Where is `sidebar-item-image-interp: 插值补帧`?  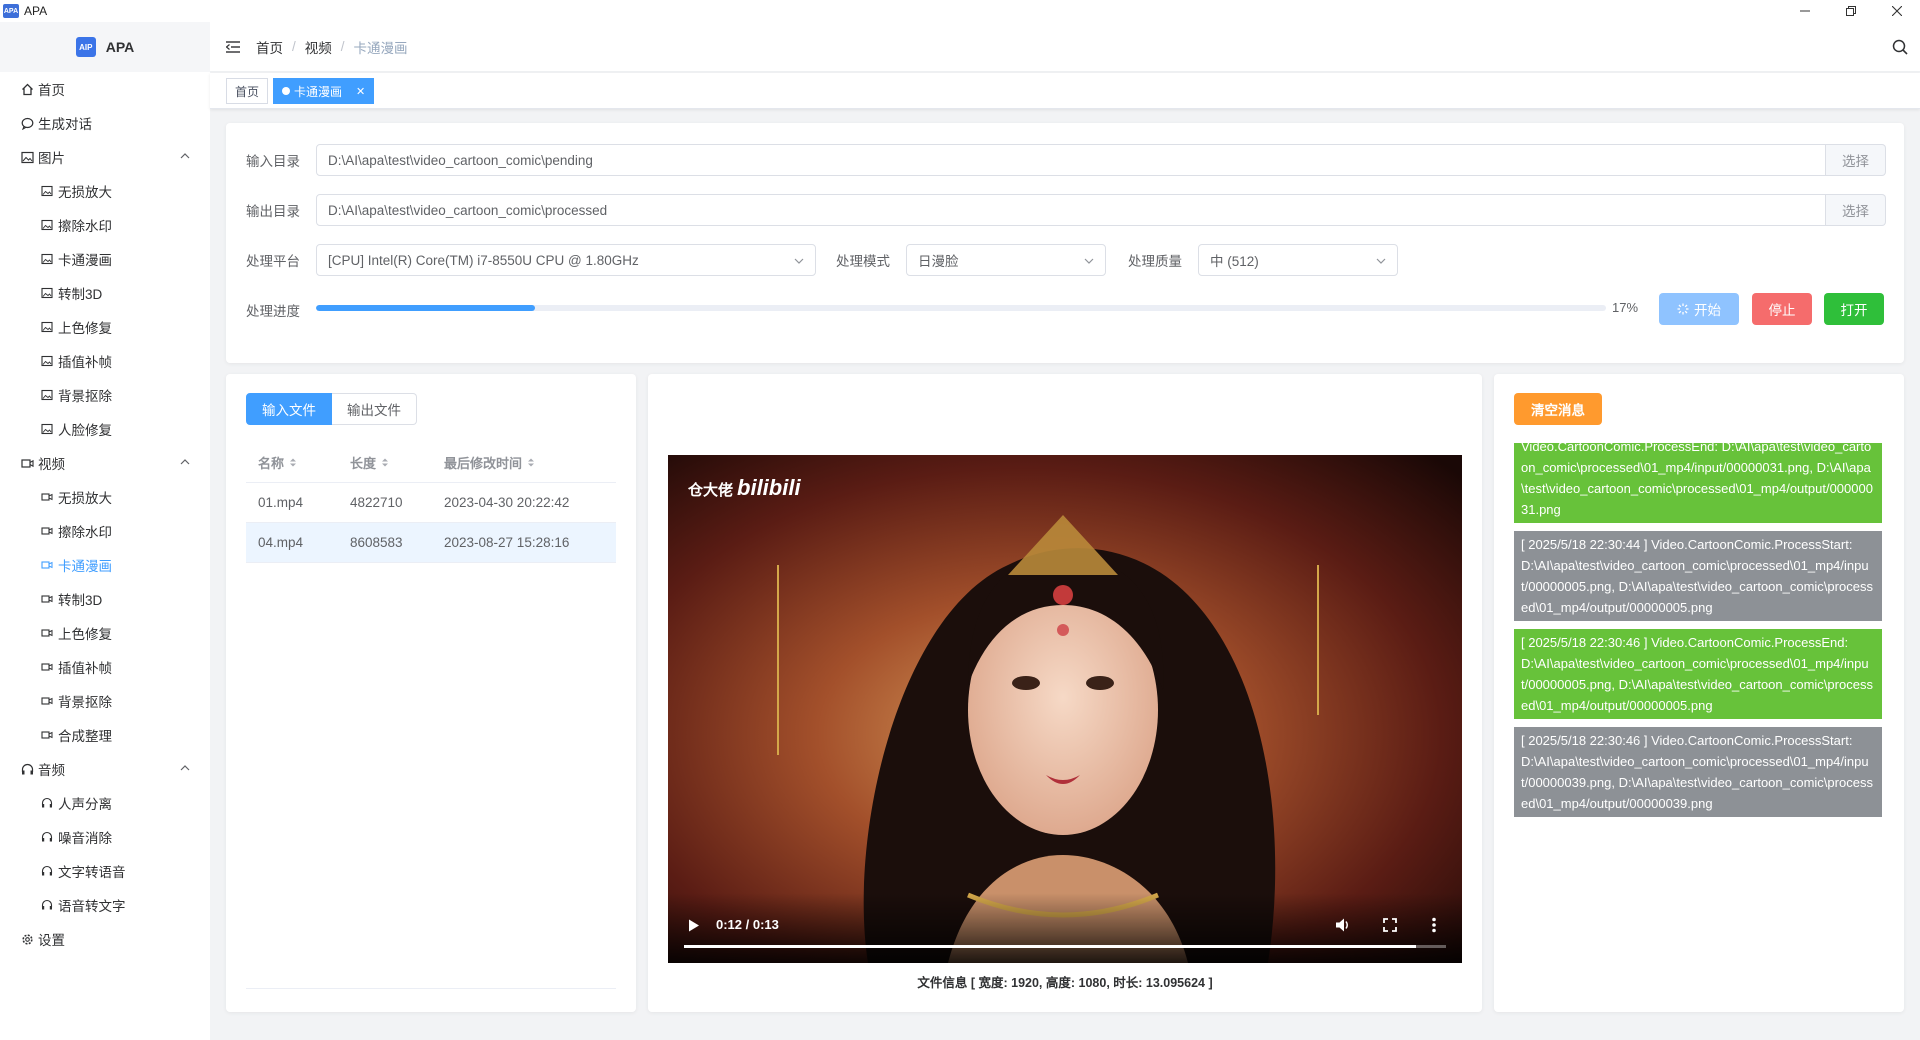 sidebar-item-image-interp: 插值补帧 is located at coordinates (105, 361).